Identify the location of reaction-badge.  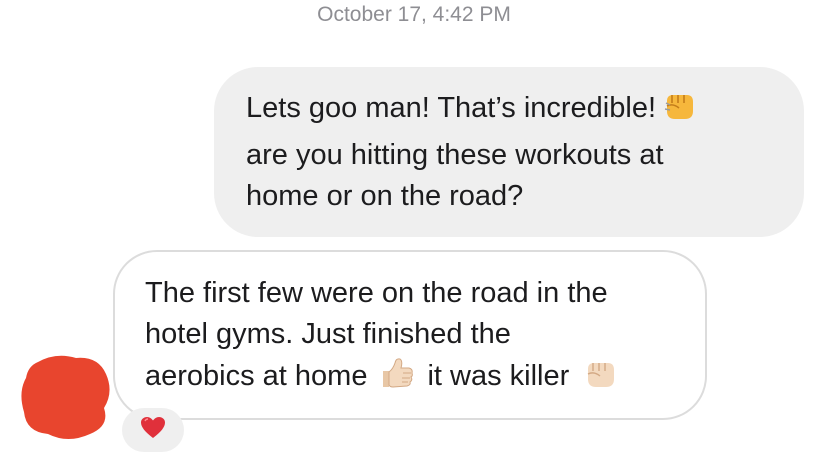
(153, 430).